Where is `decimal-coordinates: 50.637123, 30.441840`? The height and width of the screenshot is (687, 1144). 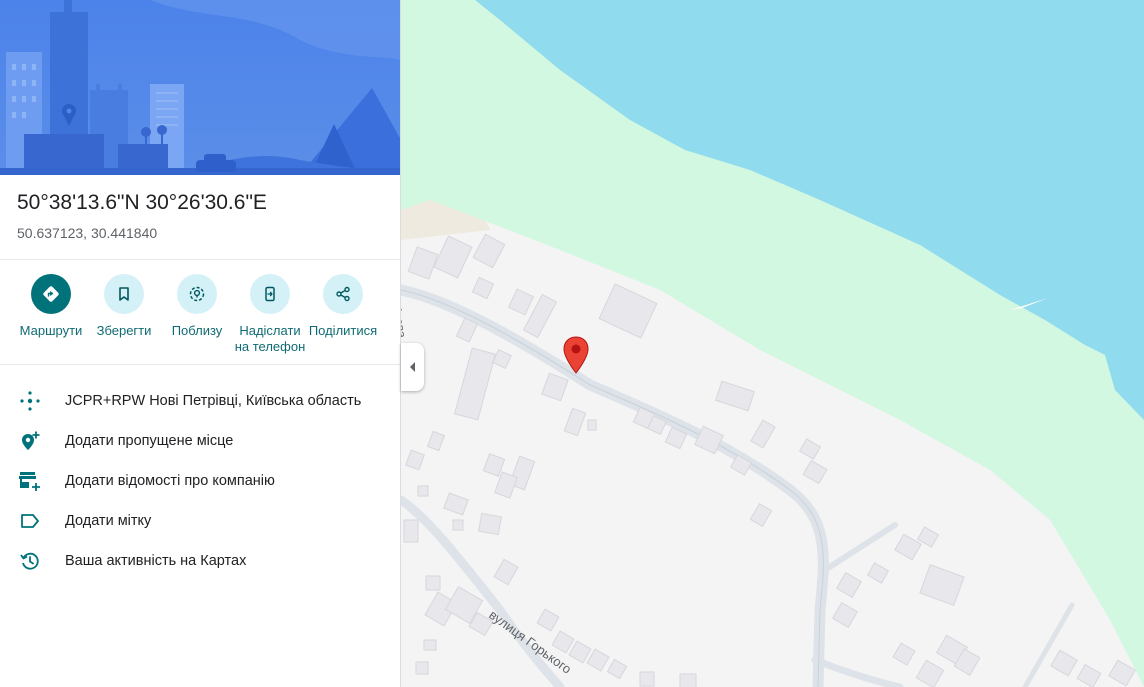
decimal-coordinates: 50.637123, 30.441840 is located at coordinates (87, 233).